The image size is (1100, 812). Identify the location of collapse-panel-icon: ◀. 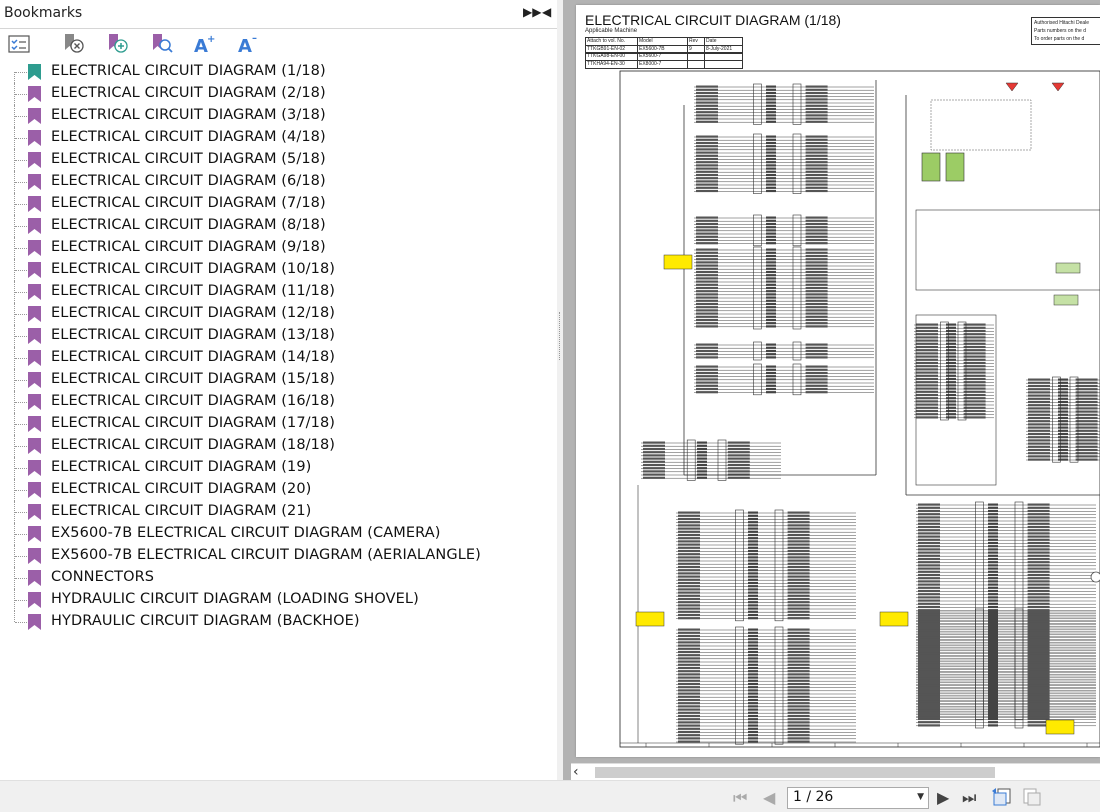
(546, 12).